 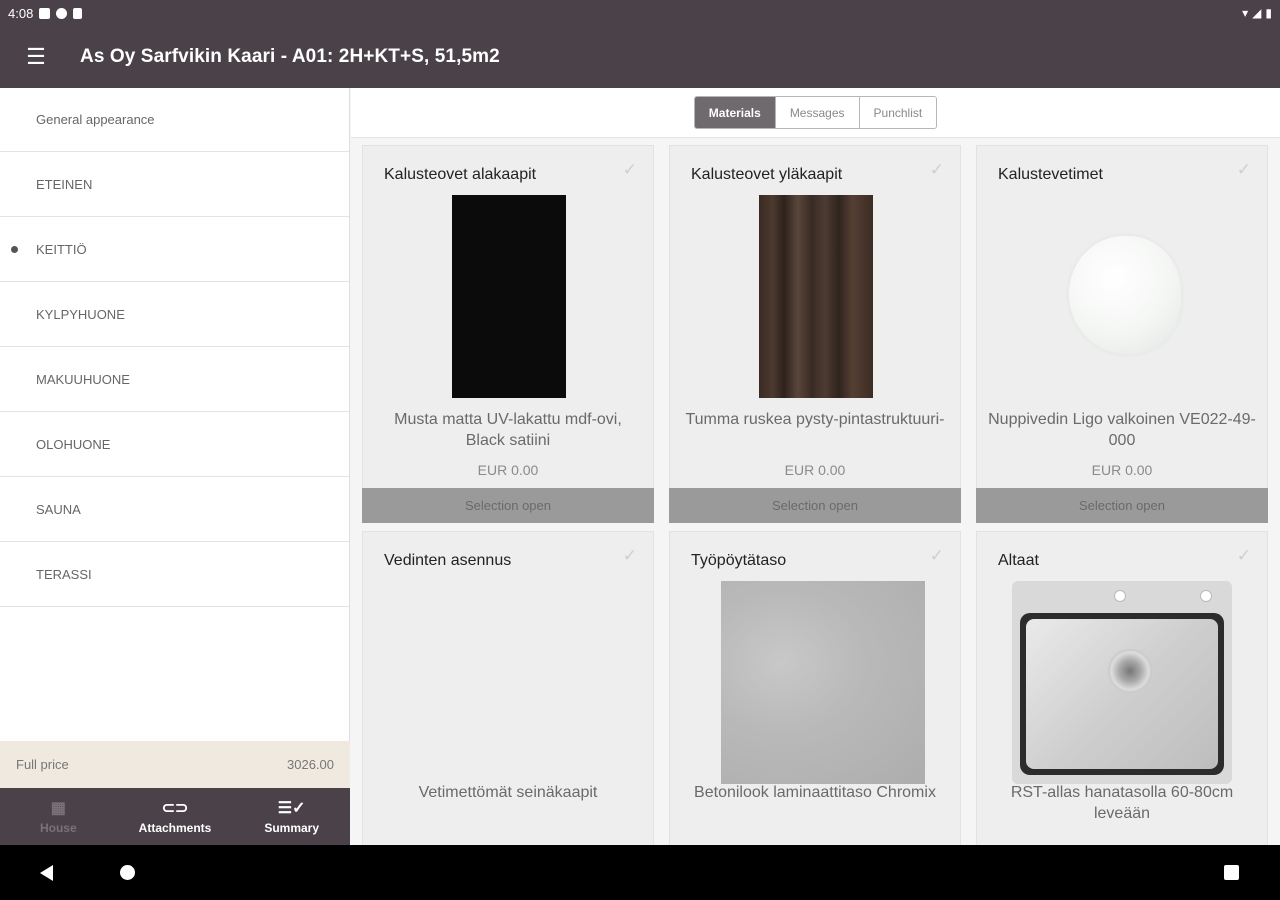 I want to click on card-title: Vedinten asennus, so click(x=448, y=560).